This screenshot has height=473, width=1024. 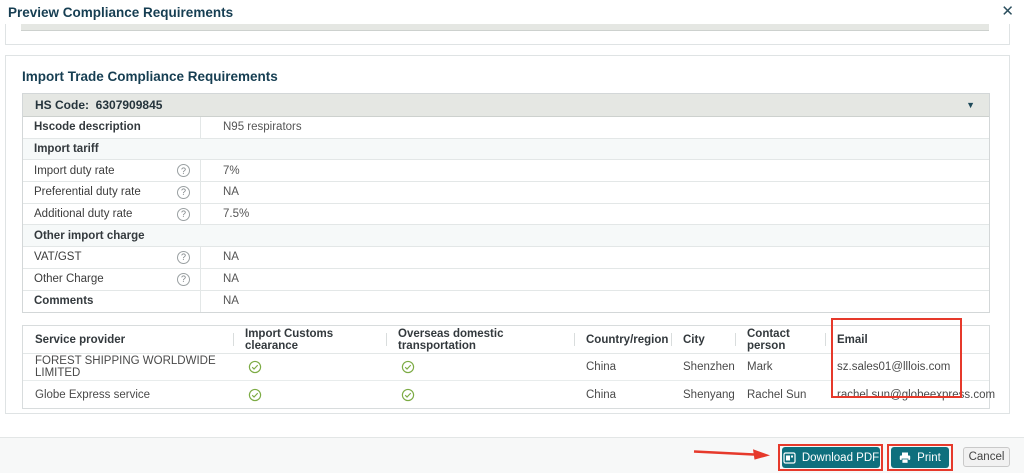 I want to click on hs-row-label: Import duty rate, so click(x=74, y=170).